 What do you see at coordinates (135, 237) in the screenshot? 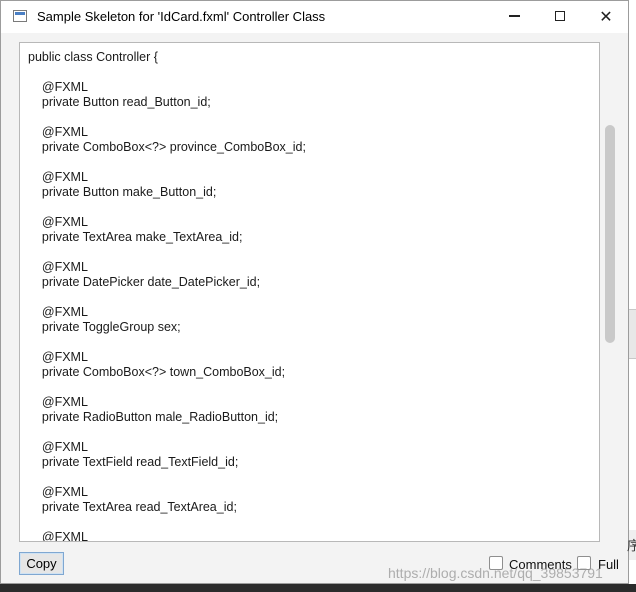
I see `code-line: private TextArea make_TextArea_id;` at bounding box center [135, 237].